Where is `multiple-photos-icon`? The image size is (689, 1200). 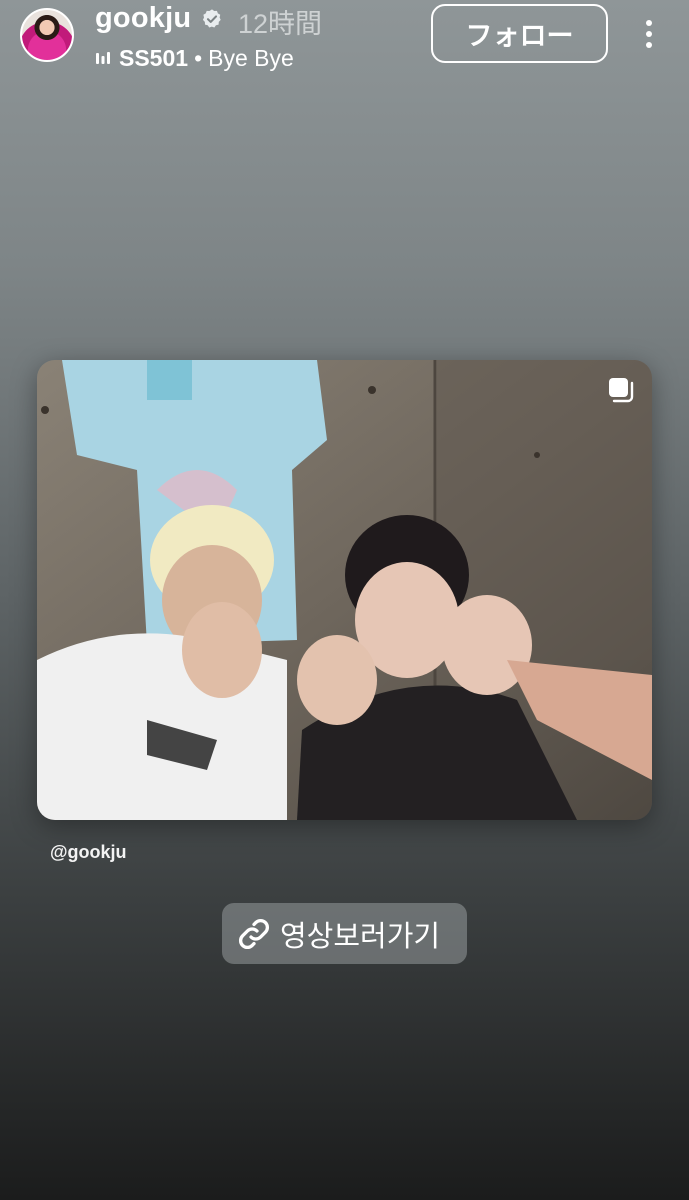
multiple-photos-icon is located at coordinates (621, 390).